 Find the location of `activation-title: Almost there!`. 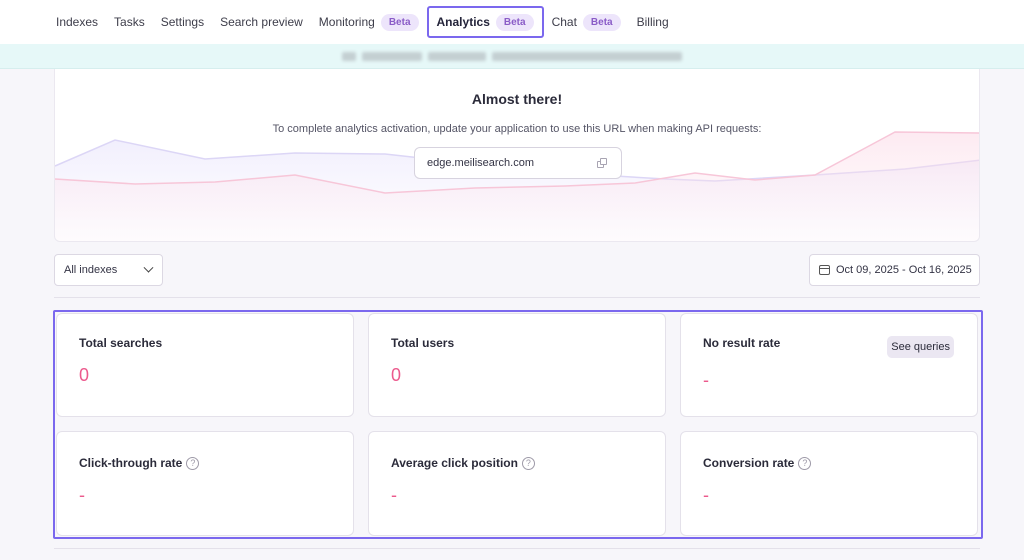

activation-title: Almost there! is located at coordinates (517, 99).